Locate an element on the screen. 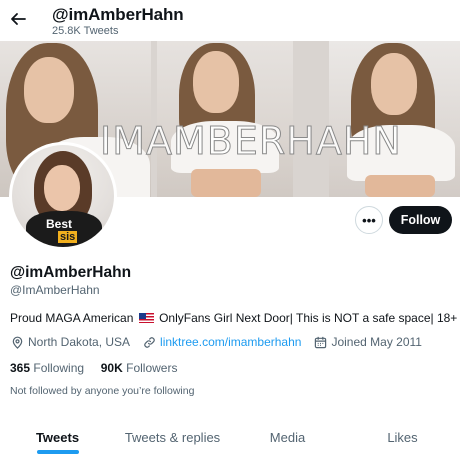 The width and height of the screenshot is (460, 460). user-handle: @ImAmberHahn is located at coordinates (55, 290).